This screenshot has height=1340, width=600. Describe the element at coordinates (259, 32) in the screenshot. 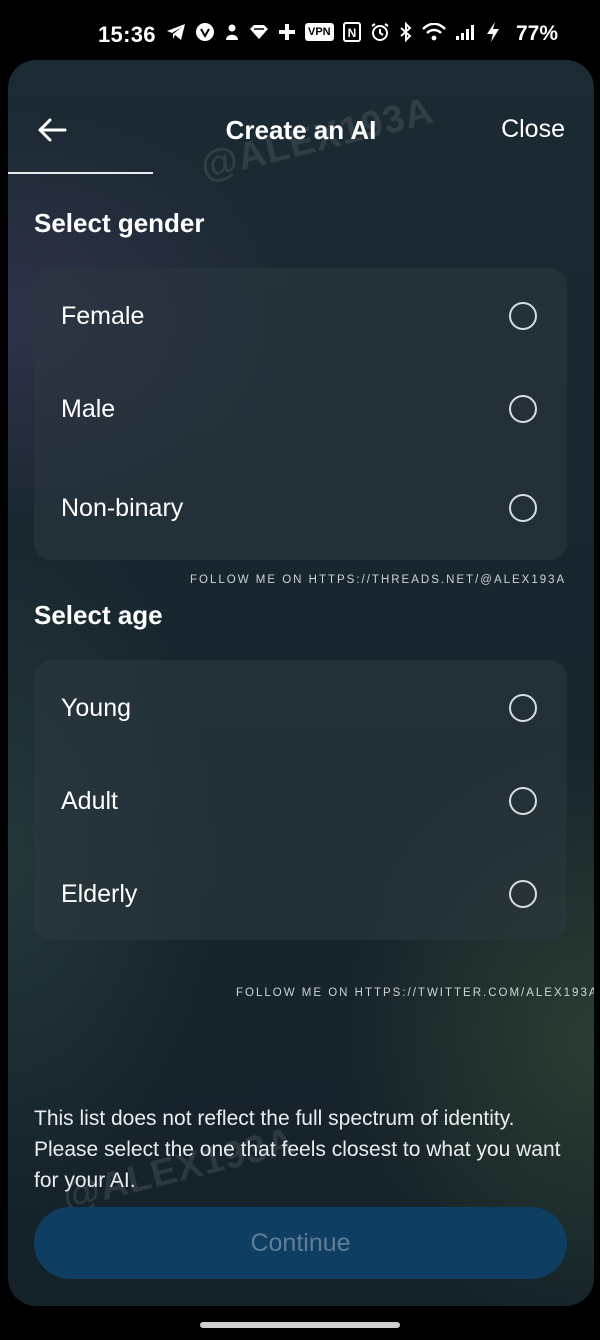

I see `diamond-icon` at that location.